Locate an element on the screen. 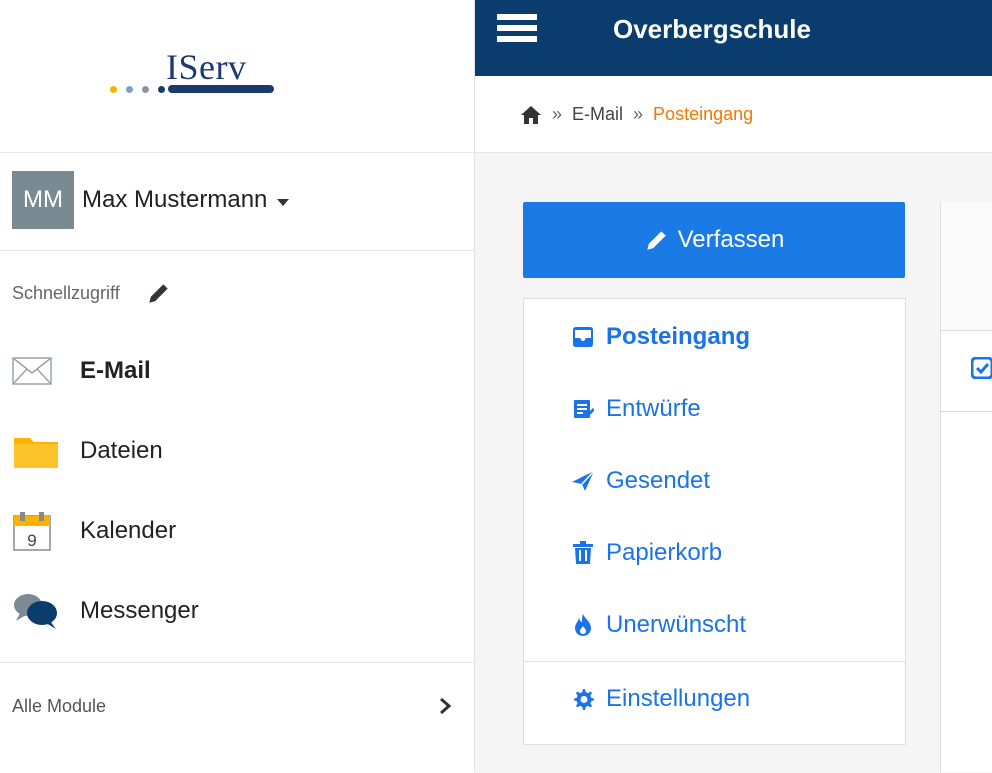 The image size is (992, 773). folder-sent: Gesendet is located at coordinates (639, 481).